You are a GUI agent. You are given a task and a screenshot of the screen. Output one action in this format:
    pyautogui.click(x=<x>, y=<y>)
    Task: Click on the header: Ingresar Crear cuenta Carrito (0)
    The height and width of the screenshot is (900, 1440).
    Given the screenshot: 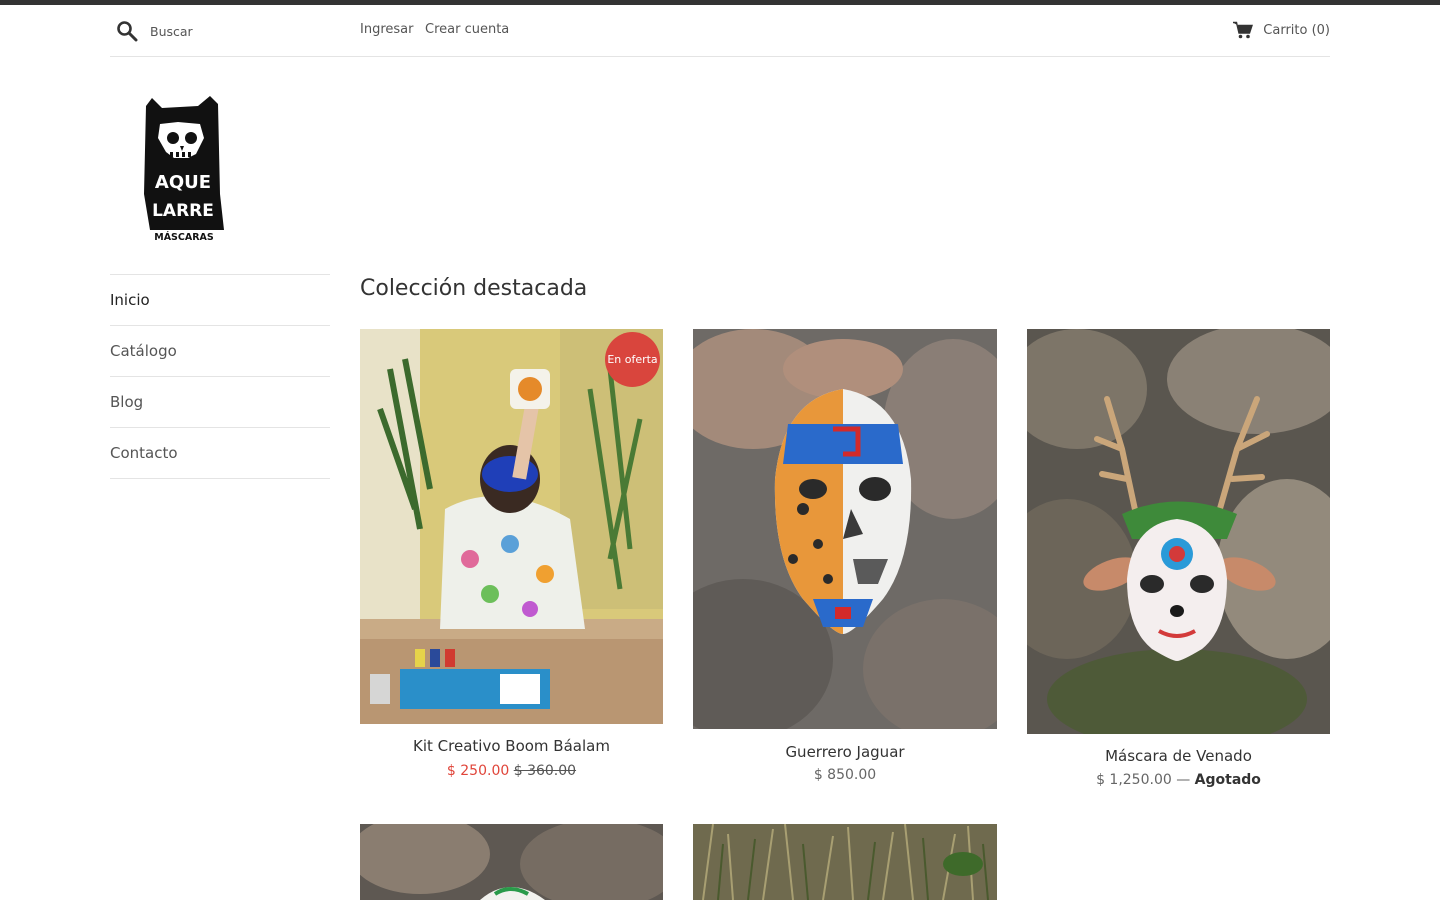 What is the action you would take?
    pyautogui.click(x=720, y=31)
    